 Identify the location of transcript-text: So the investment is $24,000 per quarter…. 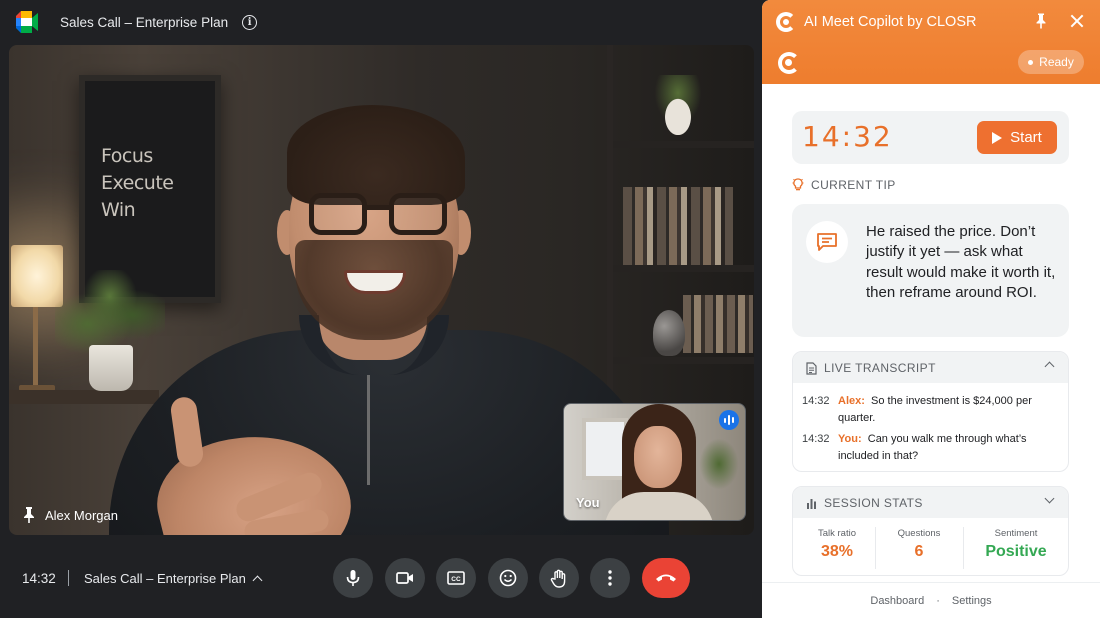
(935, 409).